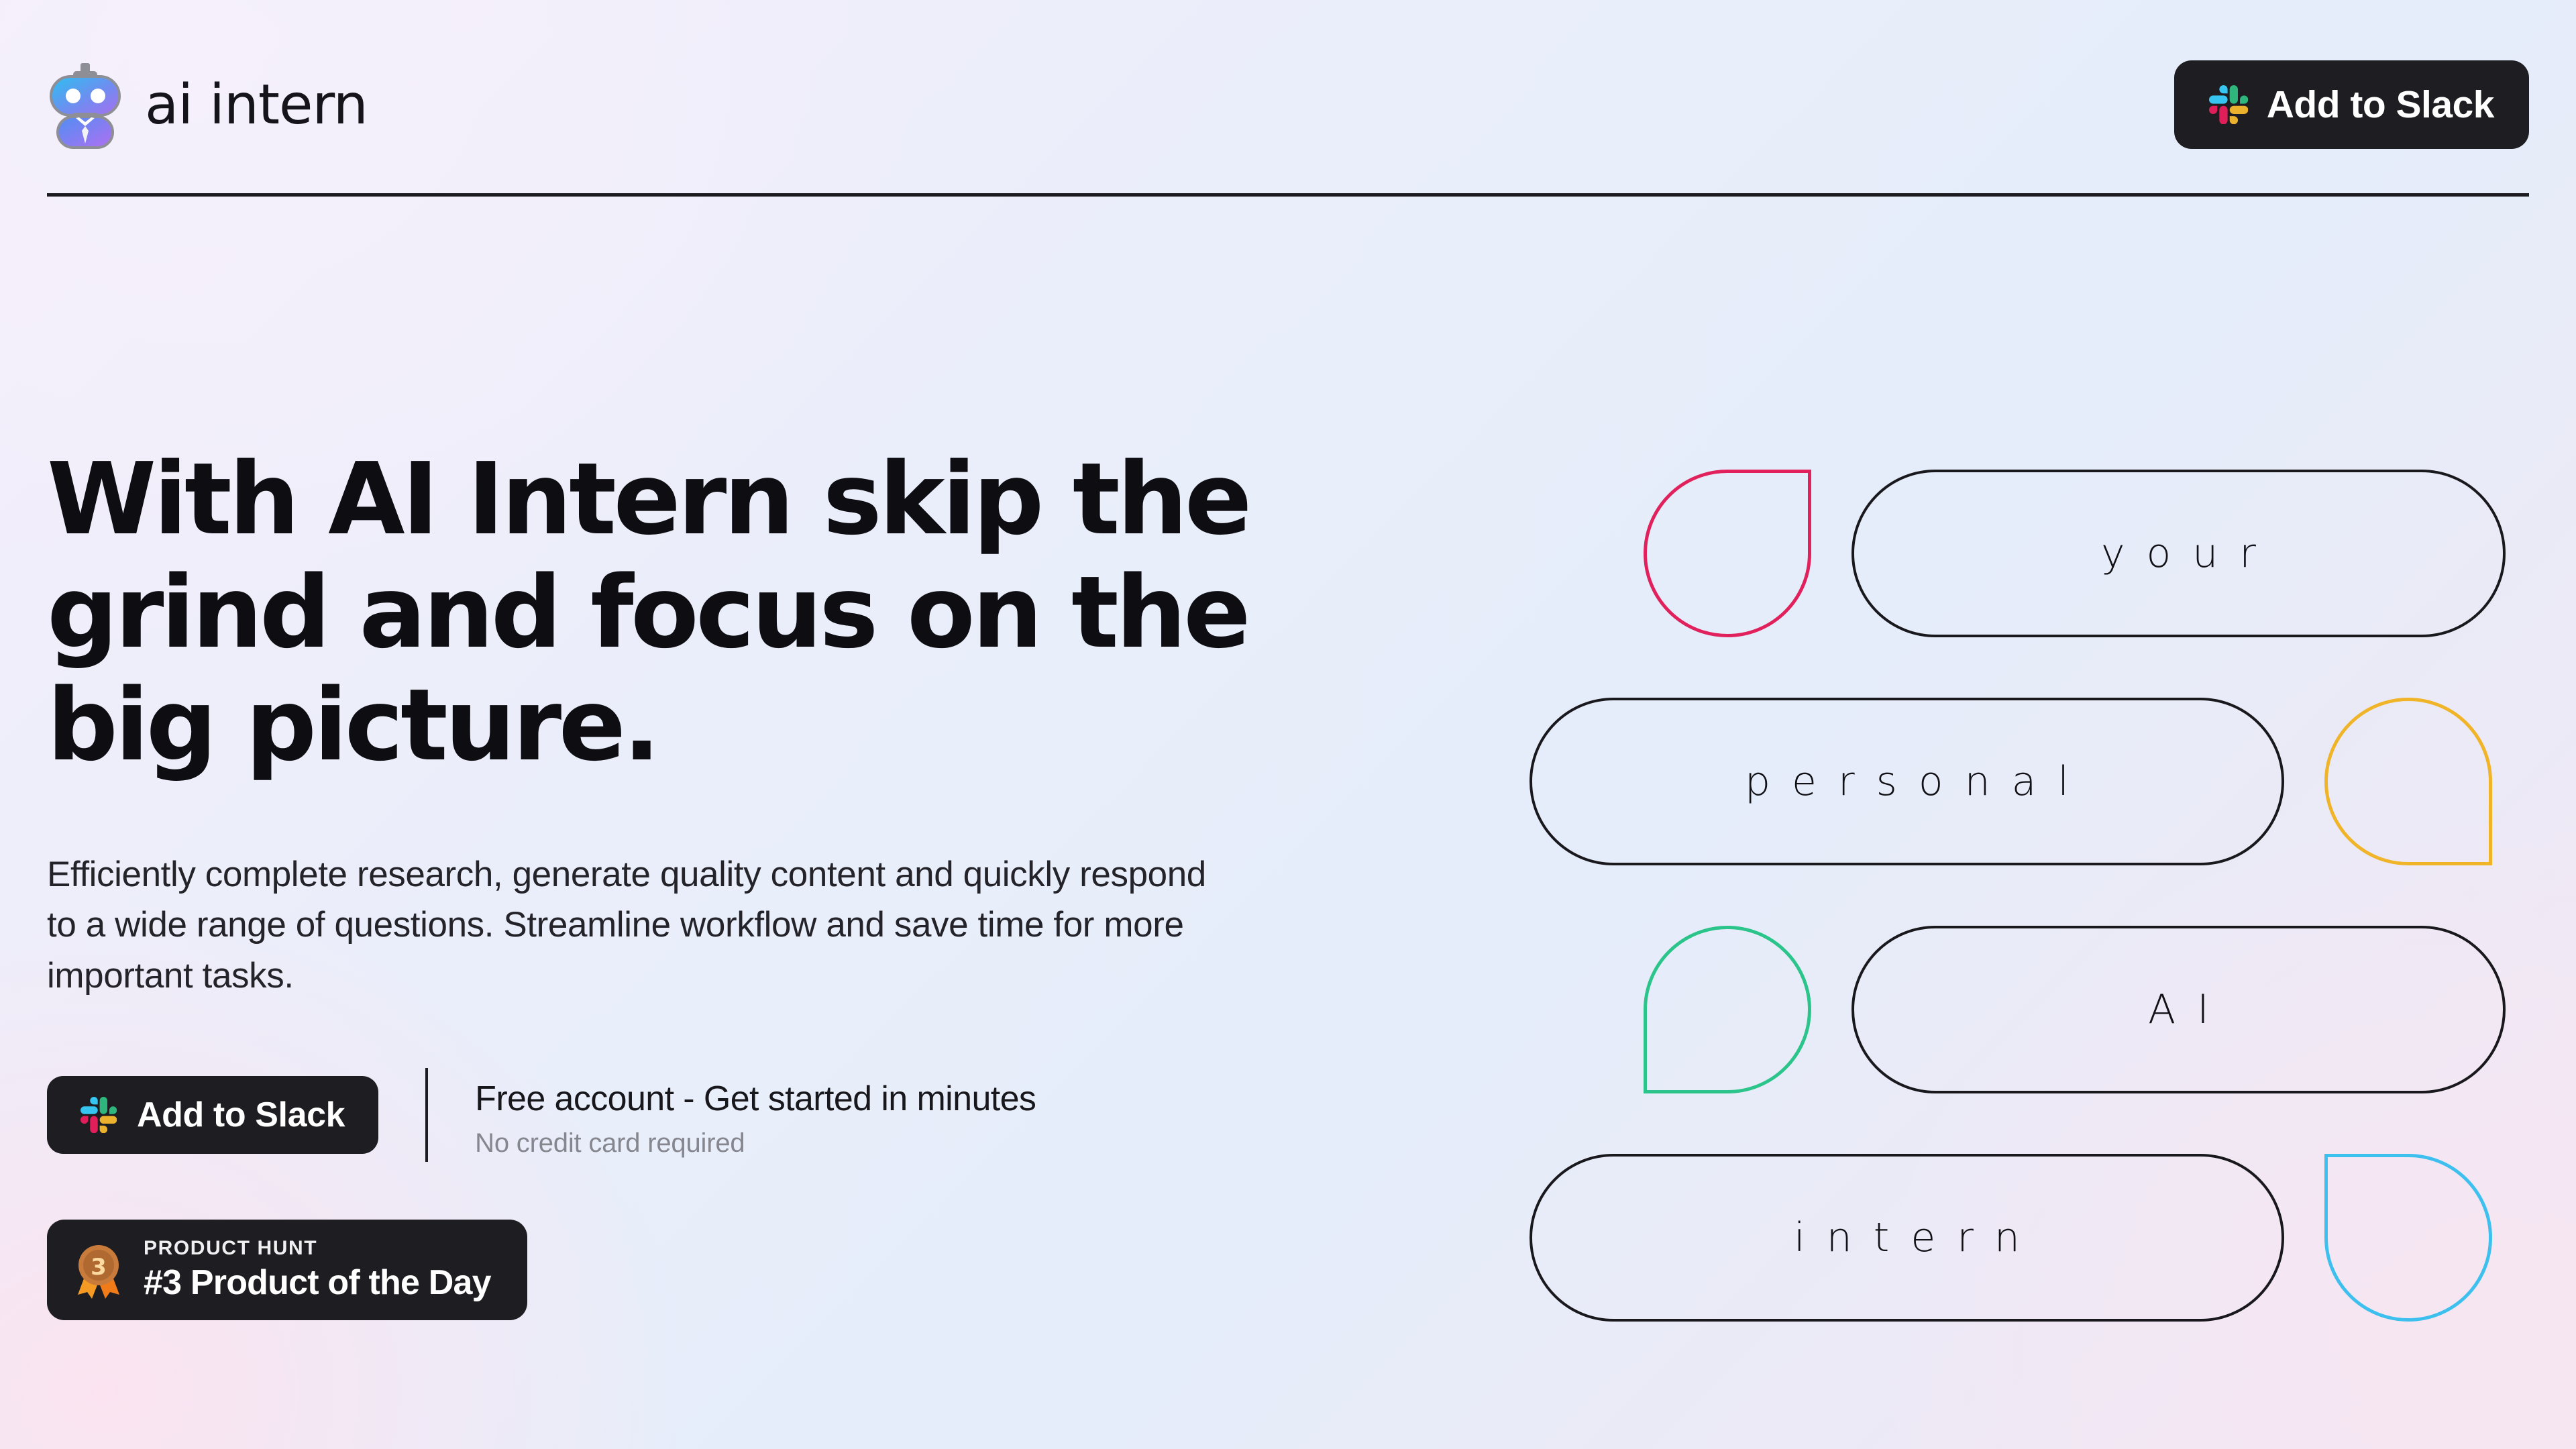  I want to click on illustration-row-personal: personal, so click(2010, 781).